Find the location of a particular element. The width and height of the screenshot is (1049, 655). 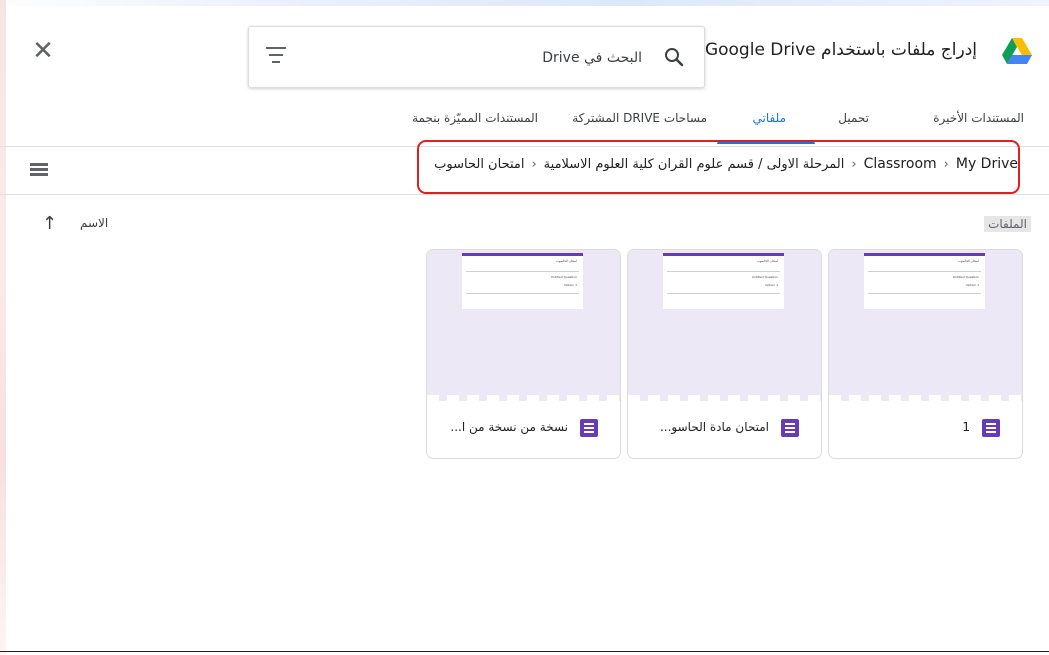

search-input is located at coordinates (492, 58).